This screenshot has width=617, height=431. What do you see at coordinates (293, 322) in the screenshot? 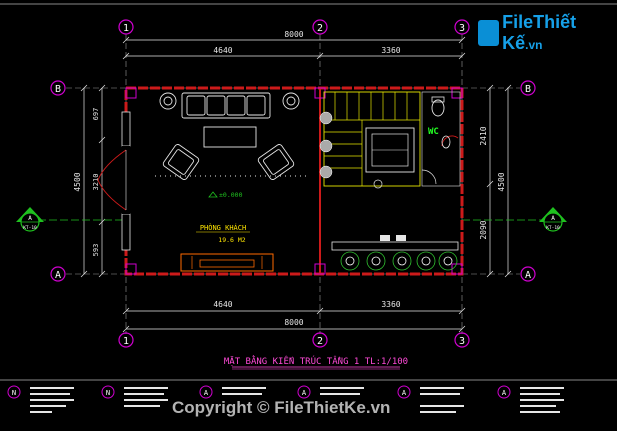
I see `dim-bottom-total: 8000` at bounding box center [293, 322].